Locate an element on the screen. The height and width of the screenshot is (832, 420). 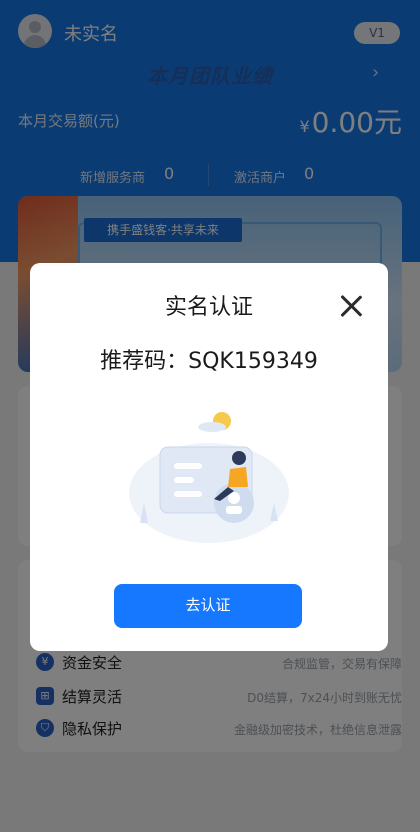
go-verify-button: 去认证 is located at coordinates (208, 606).